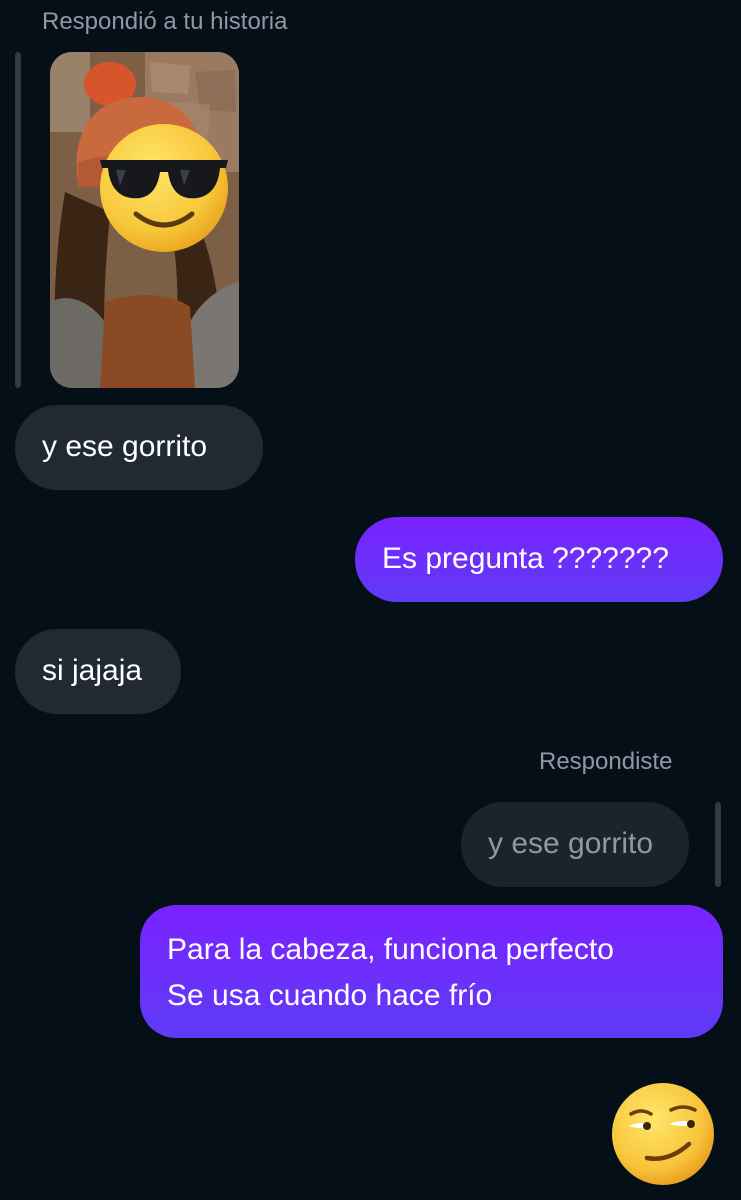  What do you see at coordinates (165, 21) in the screenshot?
I see `story-reply-label: Respondió a tu historia` at bounding box center [165, 21].